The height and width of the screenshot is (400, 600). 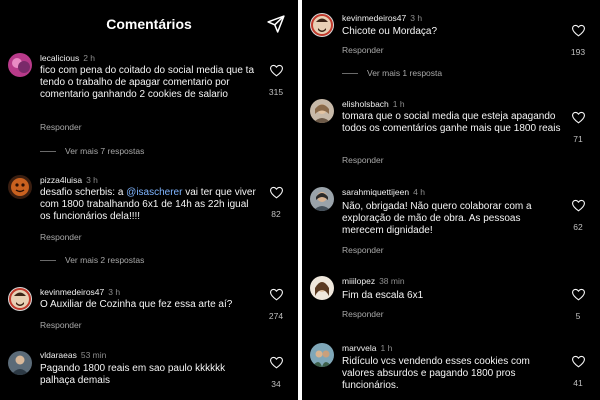 I want to click on comment-username: marvvela, so click(x=359, y=348).